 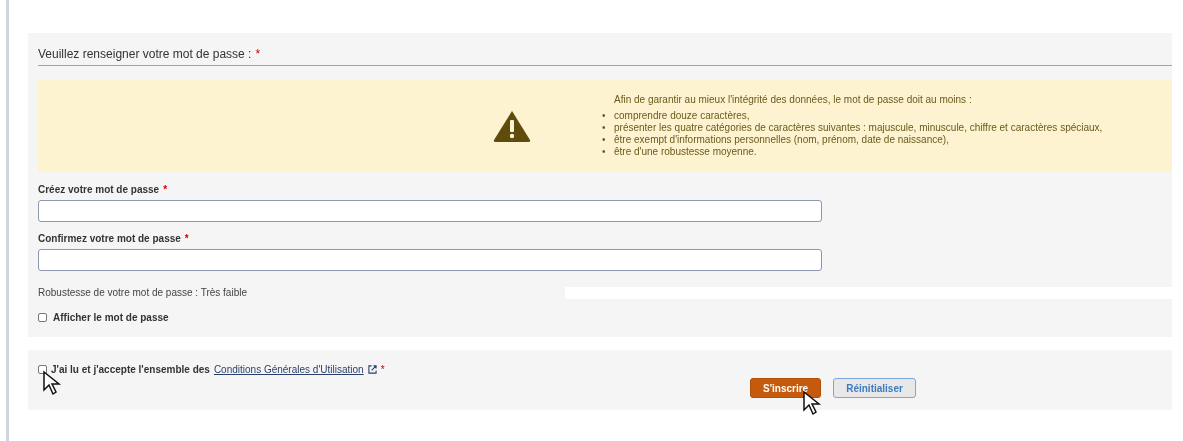 I want to click on strength-label: Robustesse de votre mot de passe : Très faible, so click(x=143, y=293).